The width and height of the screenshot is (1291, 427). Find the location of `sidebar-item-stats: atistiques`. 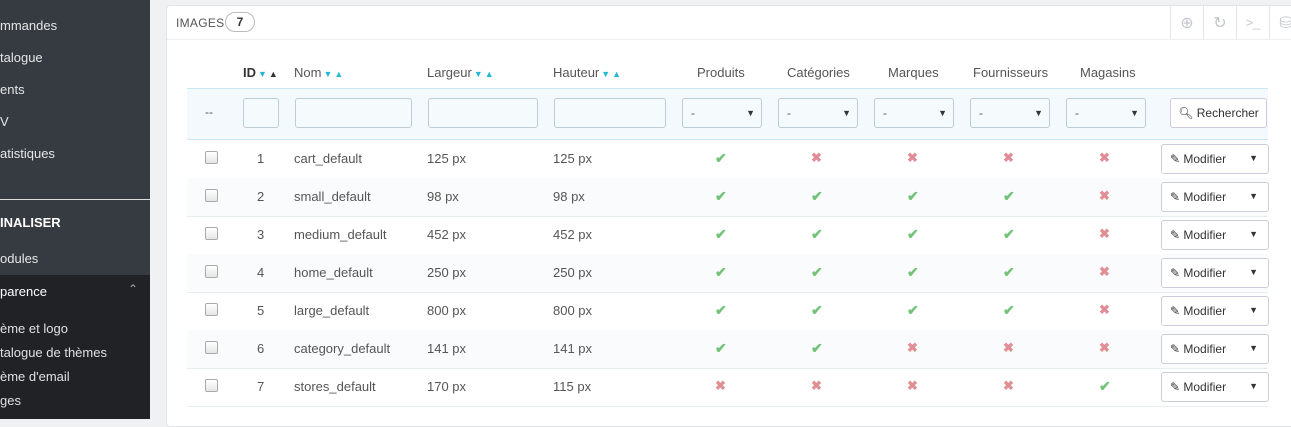

sidebar-item-stats: atistiques is located at coordinates (27, 153).